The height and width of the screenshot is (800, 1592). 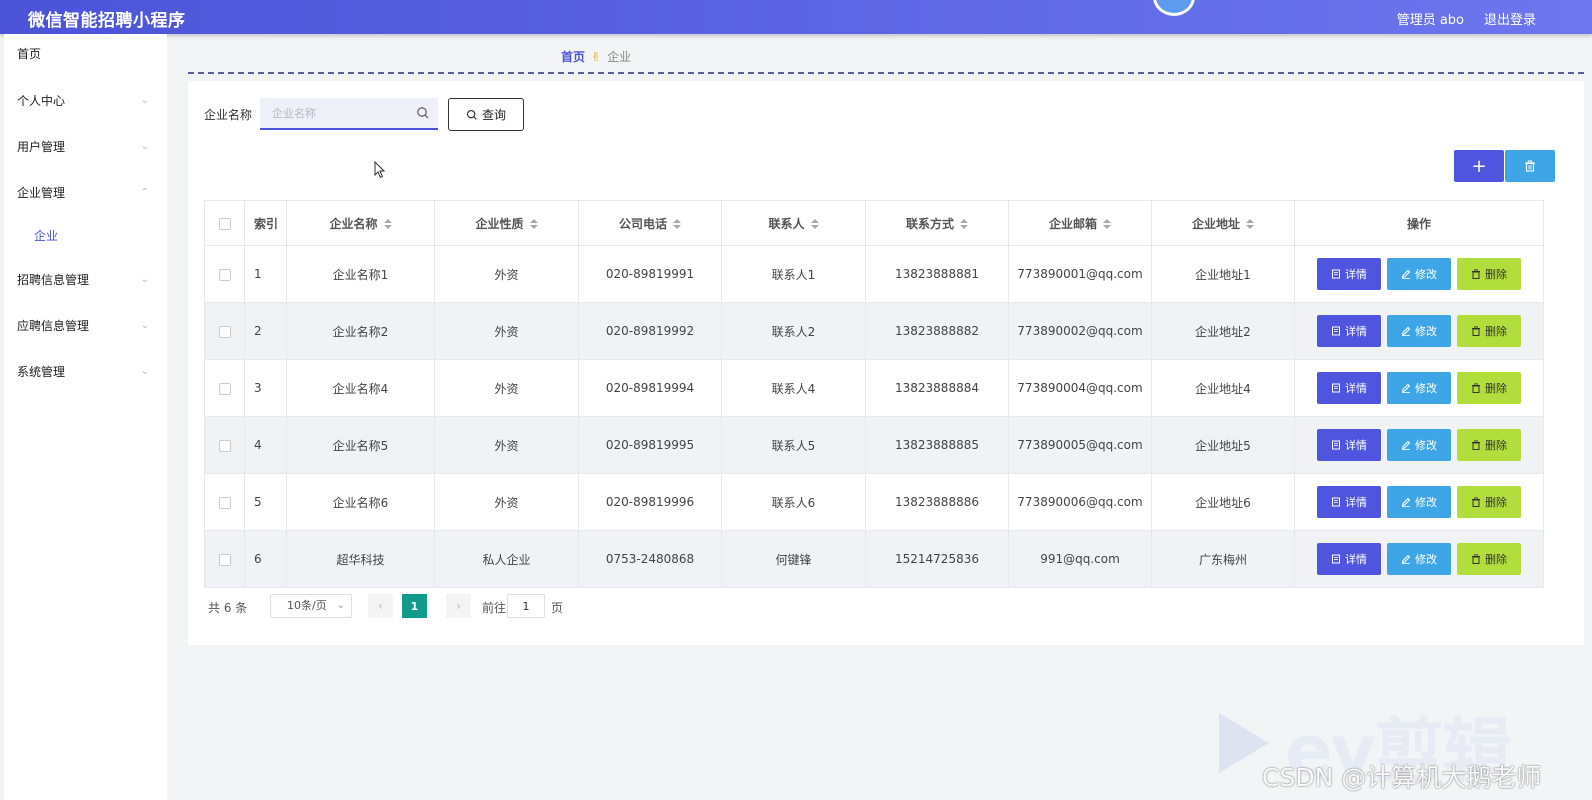 I want to click on query-button: 查询, so click(x=486, y=114).